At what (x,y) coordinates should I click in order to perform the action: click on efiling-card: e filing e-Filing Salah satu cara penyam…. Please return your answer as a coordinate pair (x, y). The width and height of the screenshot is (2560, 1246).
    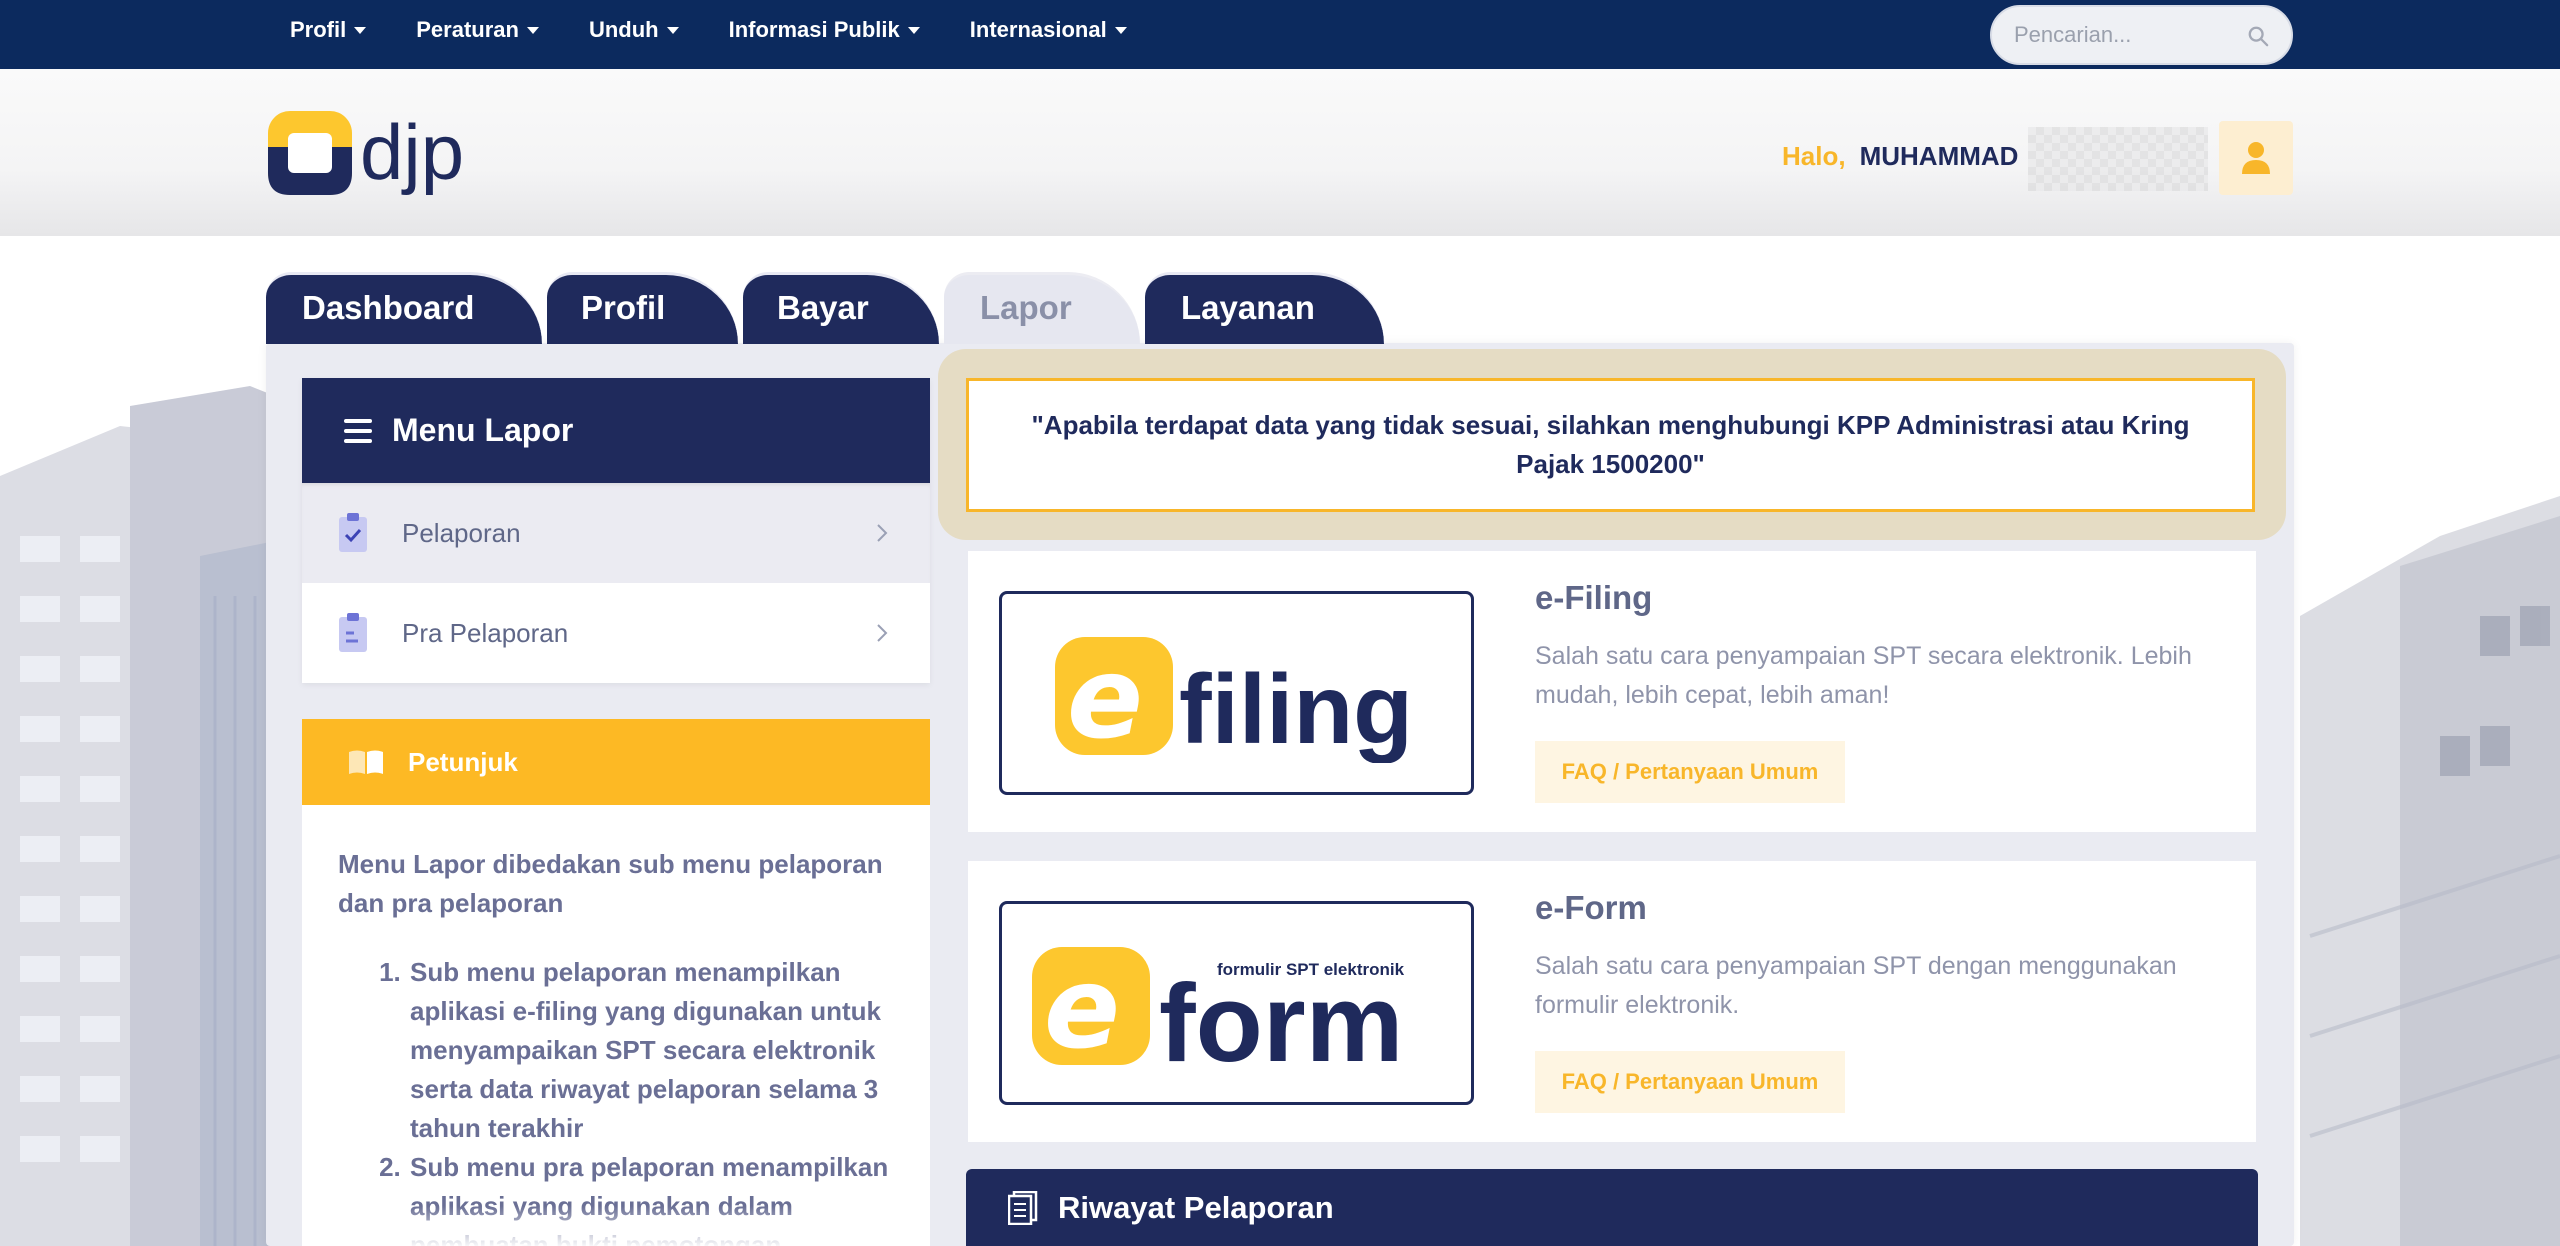
    Looking at the image, I should click on (1612, 691).